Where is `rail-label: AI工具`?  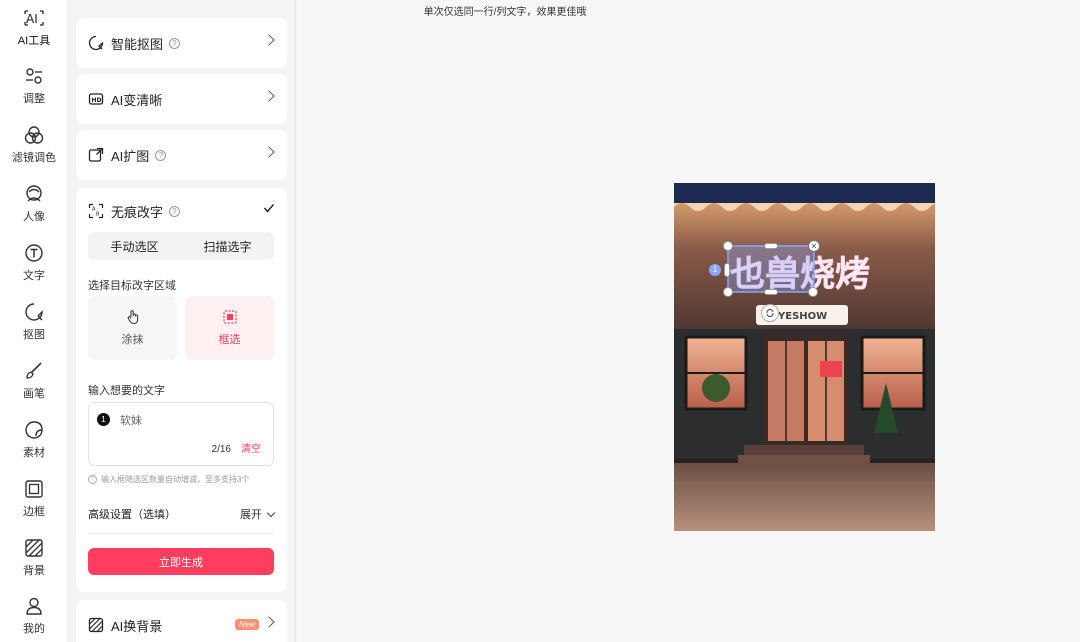 rail-label: AI工具 is located at coordinates (34, 41).